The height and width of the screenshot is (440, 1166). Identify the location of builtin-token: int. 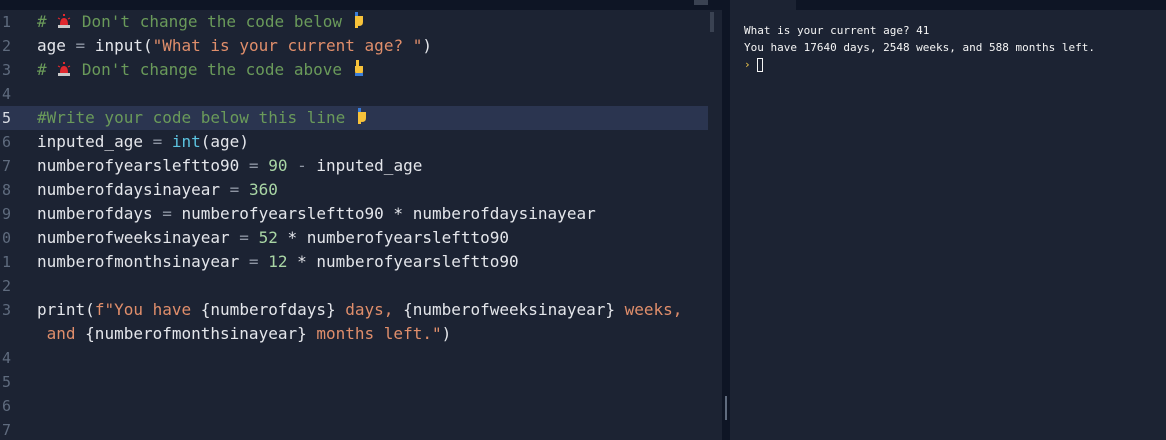
(186, 141).